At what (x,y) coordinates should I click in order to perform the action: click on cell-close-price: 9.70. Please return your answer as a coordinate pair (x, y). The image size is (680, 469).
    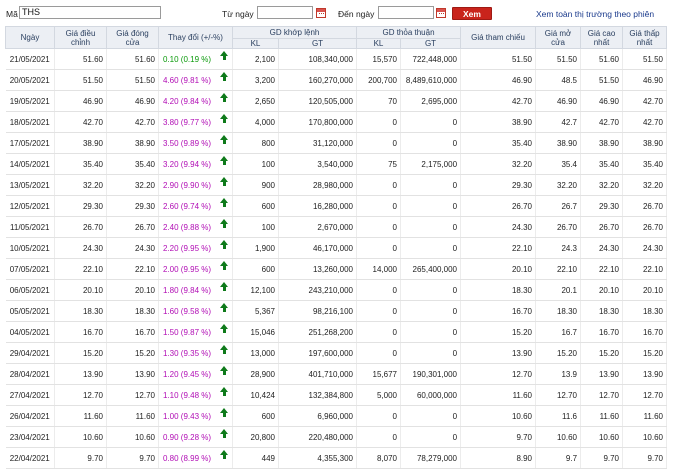
    Looking at the image, I should click on (132, 458).